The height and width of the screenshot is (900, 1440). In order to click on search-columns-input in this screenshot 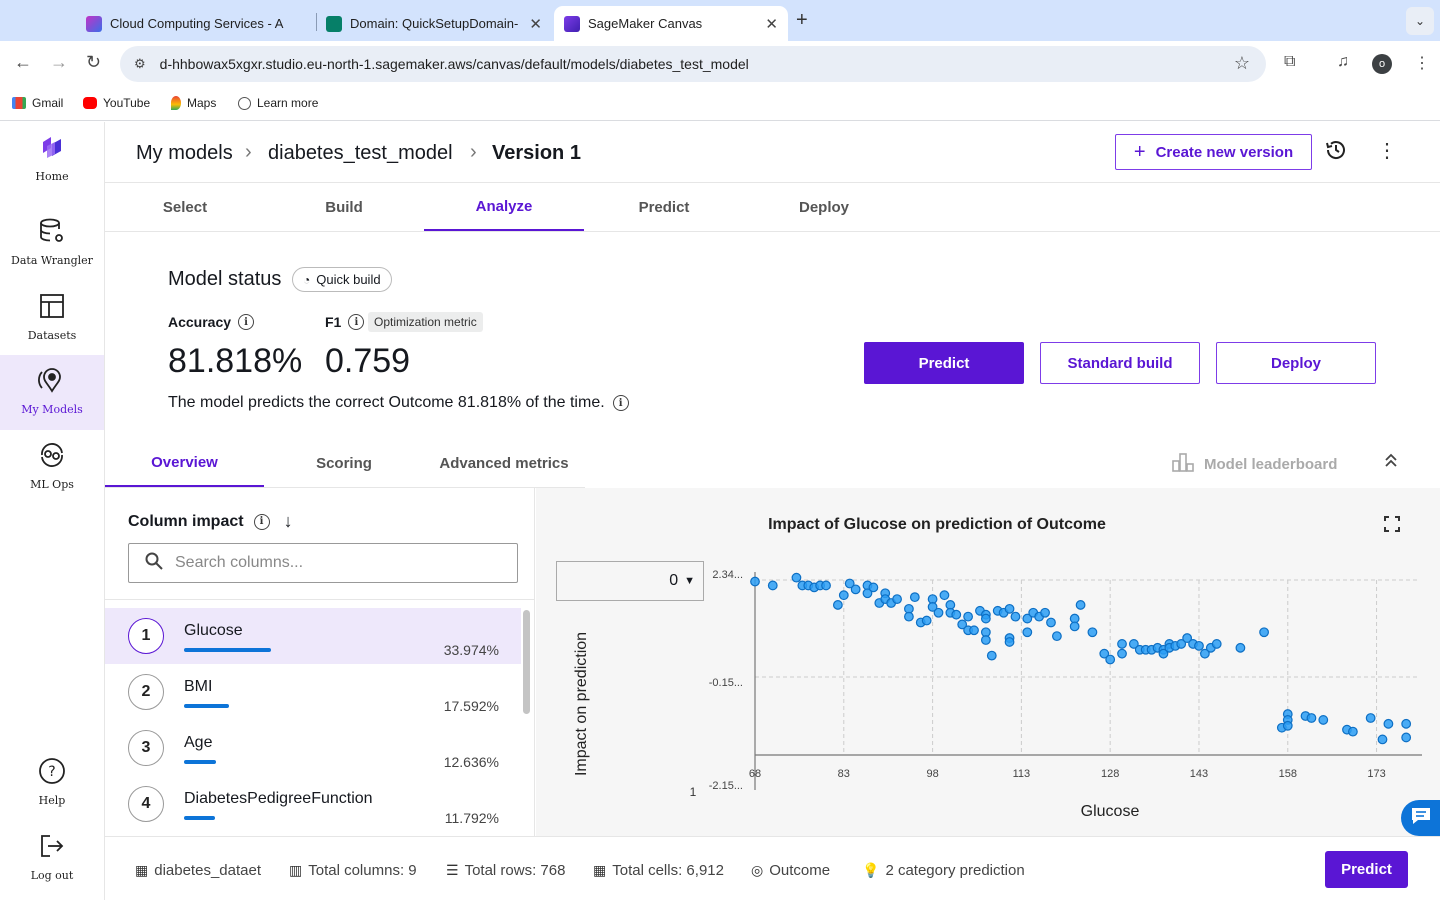, I will do `click(335, 563)`.